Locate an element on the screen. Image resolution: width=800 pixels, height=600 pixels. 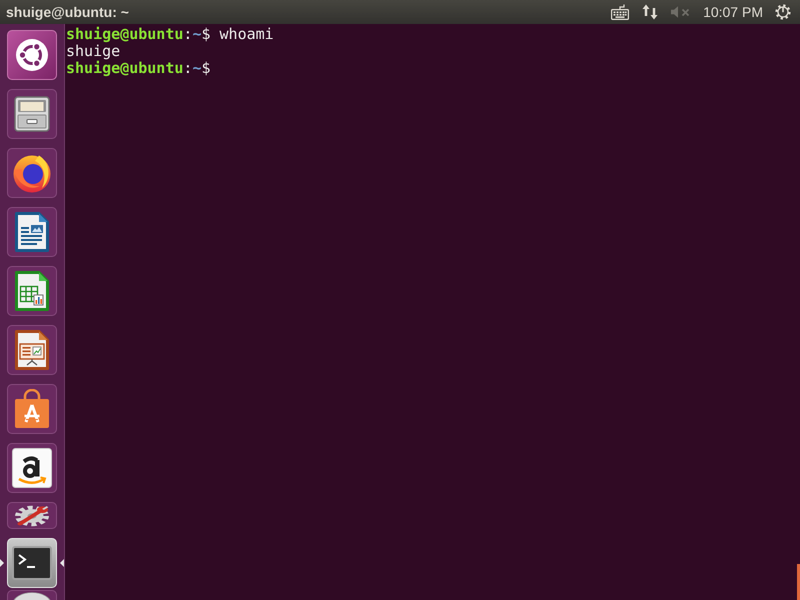
terminal-button is located at coordinates (32, 563).